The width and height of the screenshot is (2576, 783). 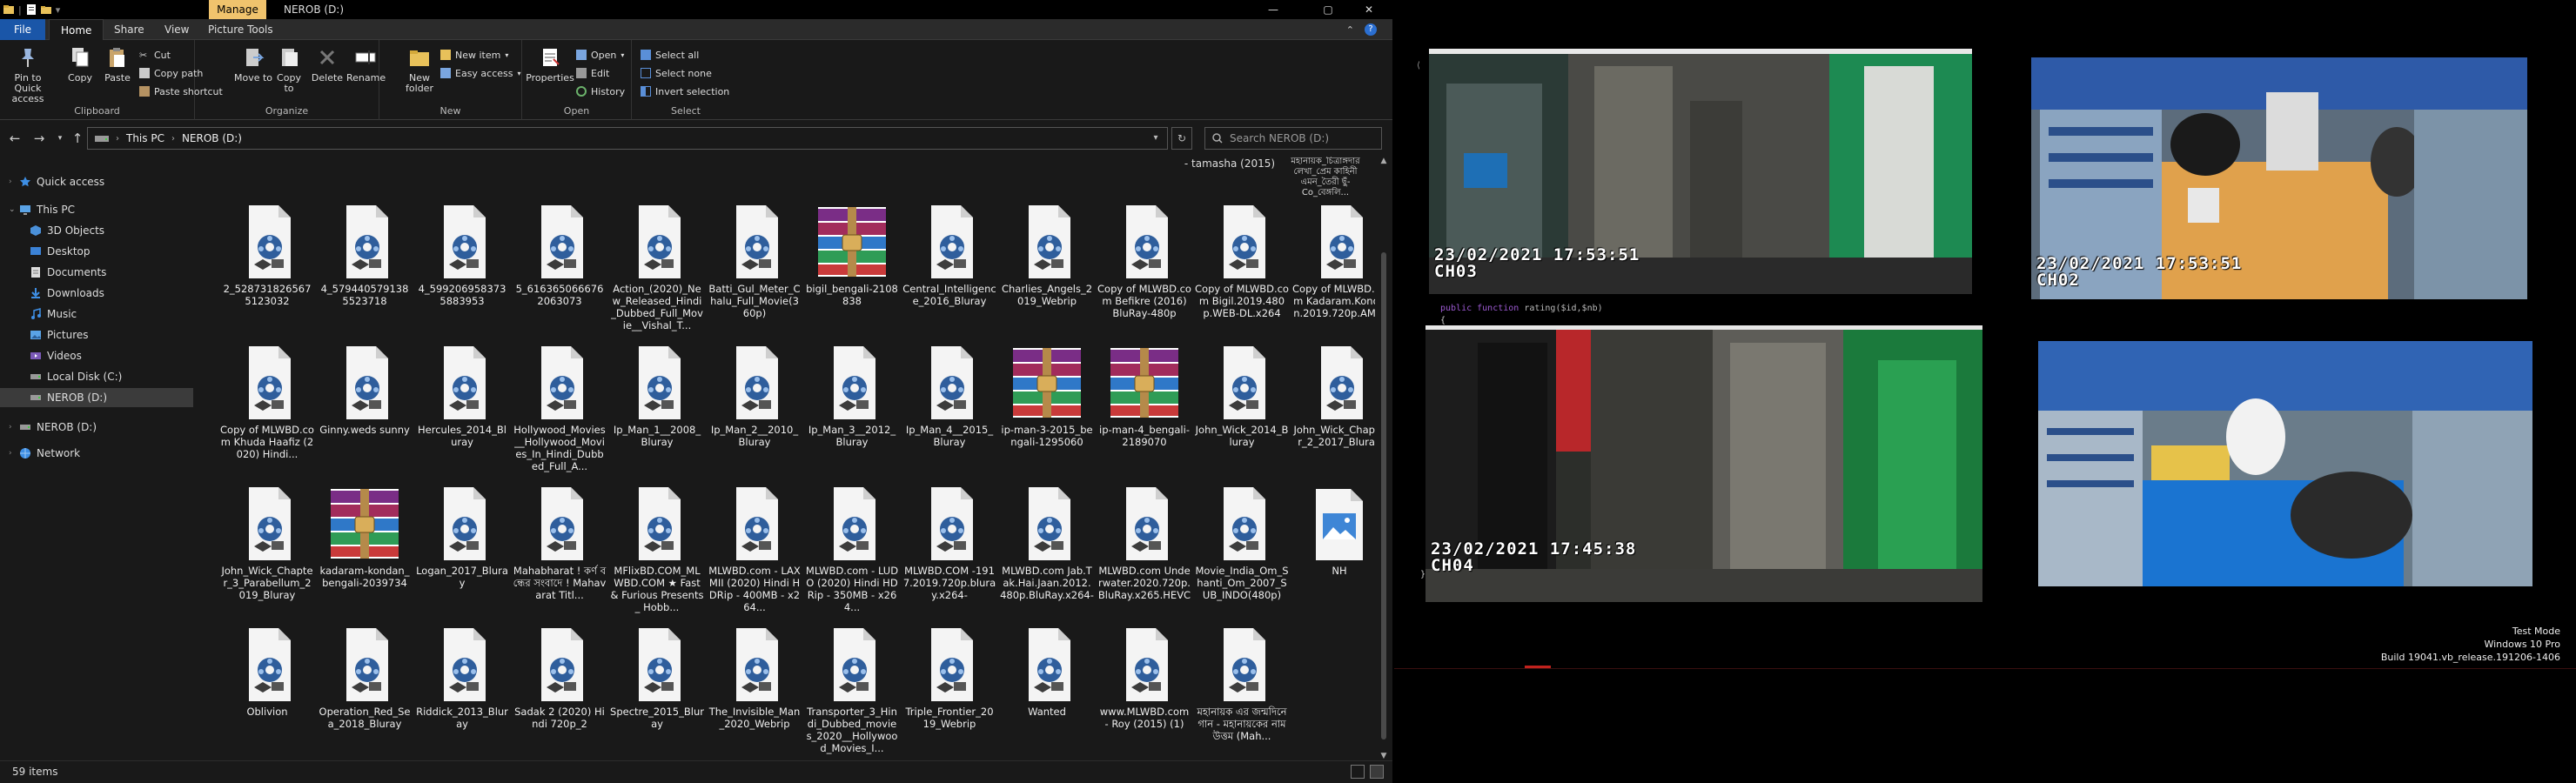 What do you see at coordinates (474, 55) in the screenshot?
I see `new-item-button: New item ▾` at bounding box center [474, 55].